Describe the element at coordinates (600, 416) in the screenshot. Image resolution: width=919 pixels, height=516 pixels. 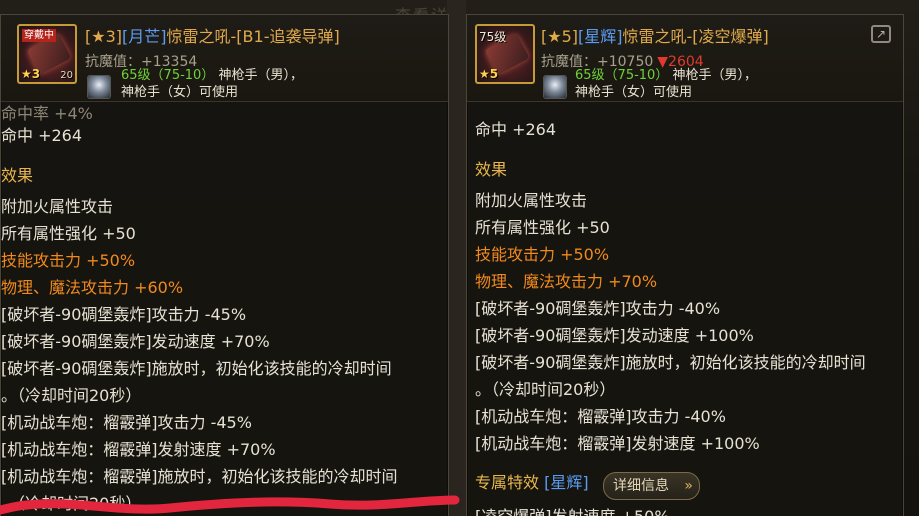
I see `stat-line: [机动战车炮：榴霰弹]攻击力 -40%` at that location.